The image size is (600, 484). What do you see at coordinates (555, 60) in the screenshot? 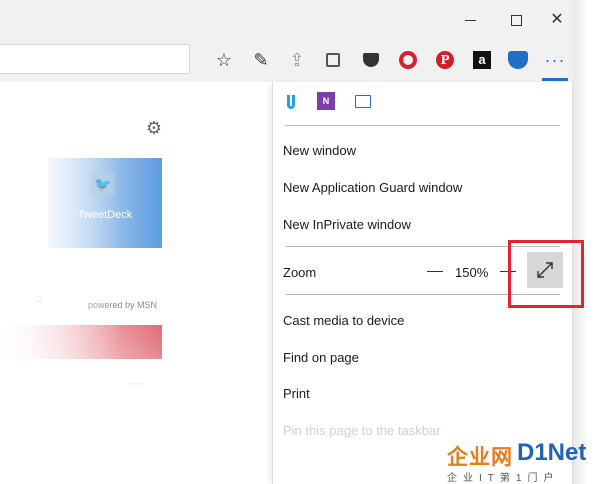
I see `more-icon: ···` at bounding box center [555, 60].